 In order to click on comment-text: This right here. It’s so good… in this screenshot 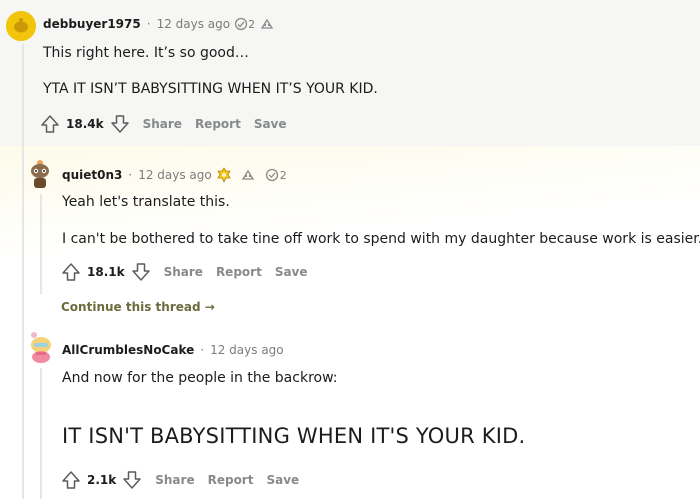, I will do `click(146, 53)`.